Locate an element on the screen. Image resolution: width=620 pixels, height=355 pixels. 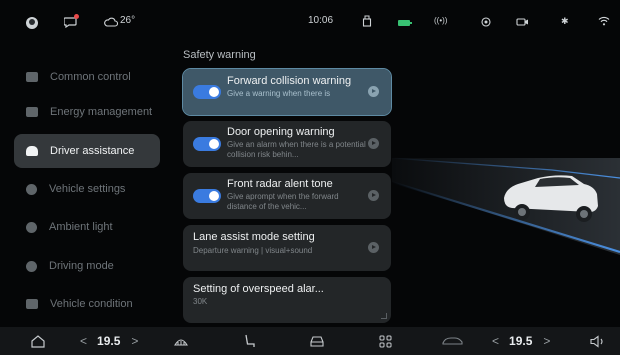
volume-icon is located at coordinates (598, 341).